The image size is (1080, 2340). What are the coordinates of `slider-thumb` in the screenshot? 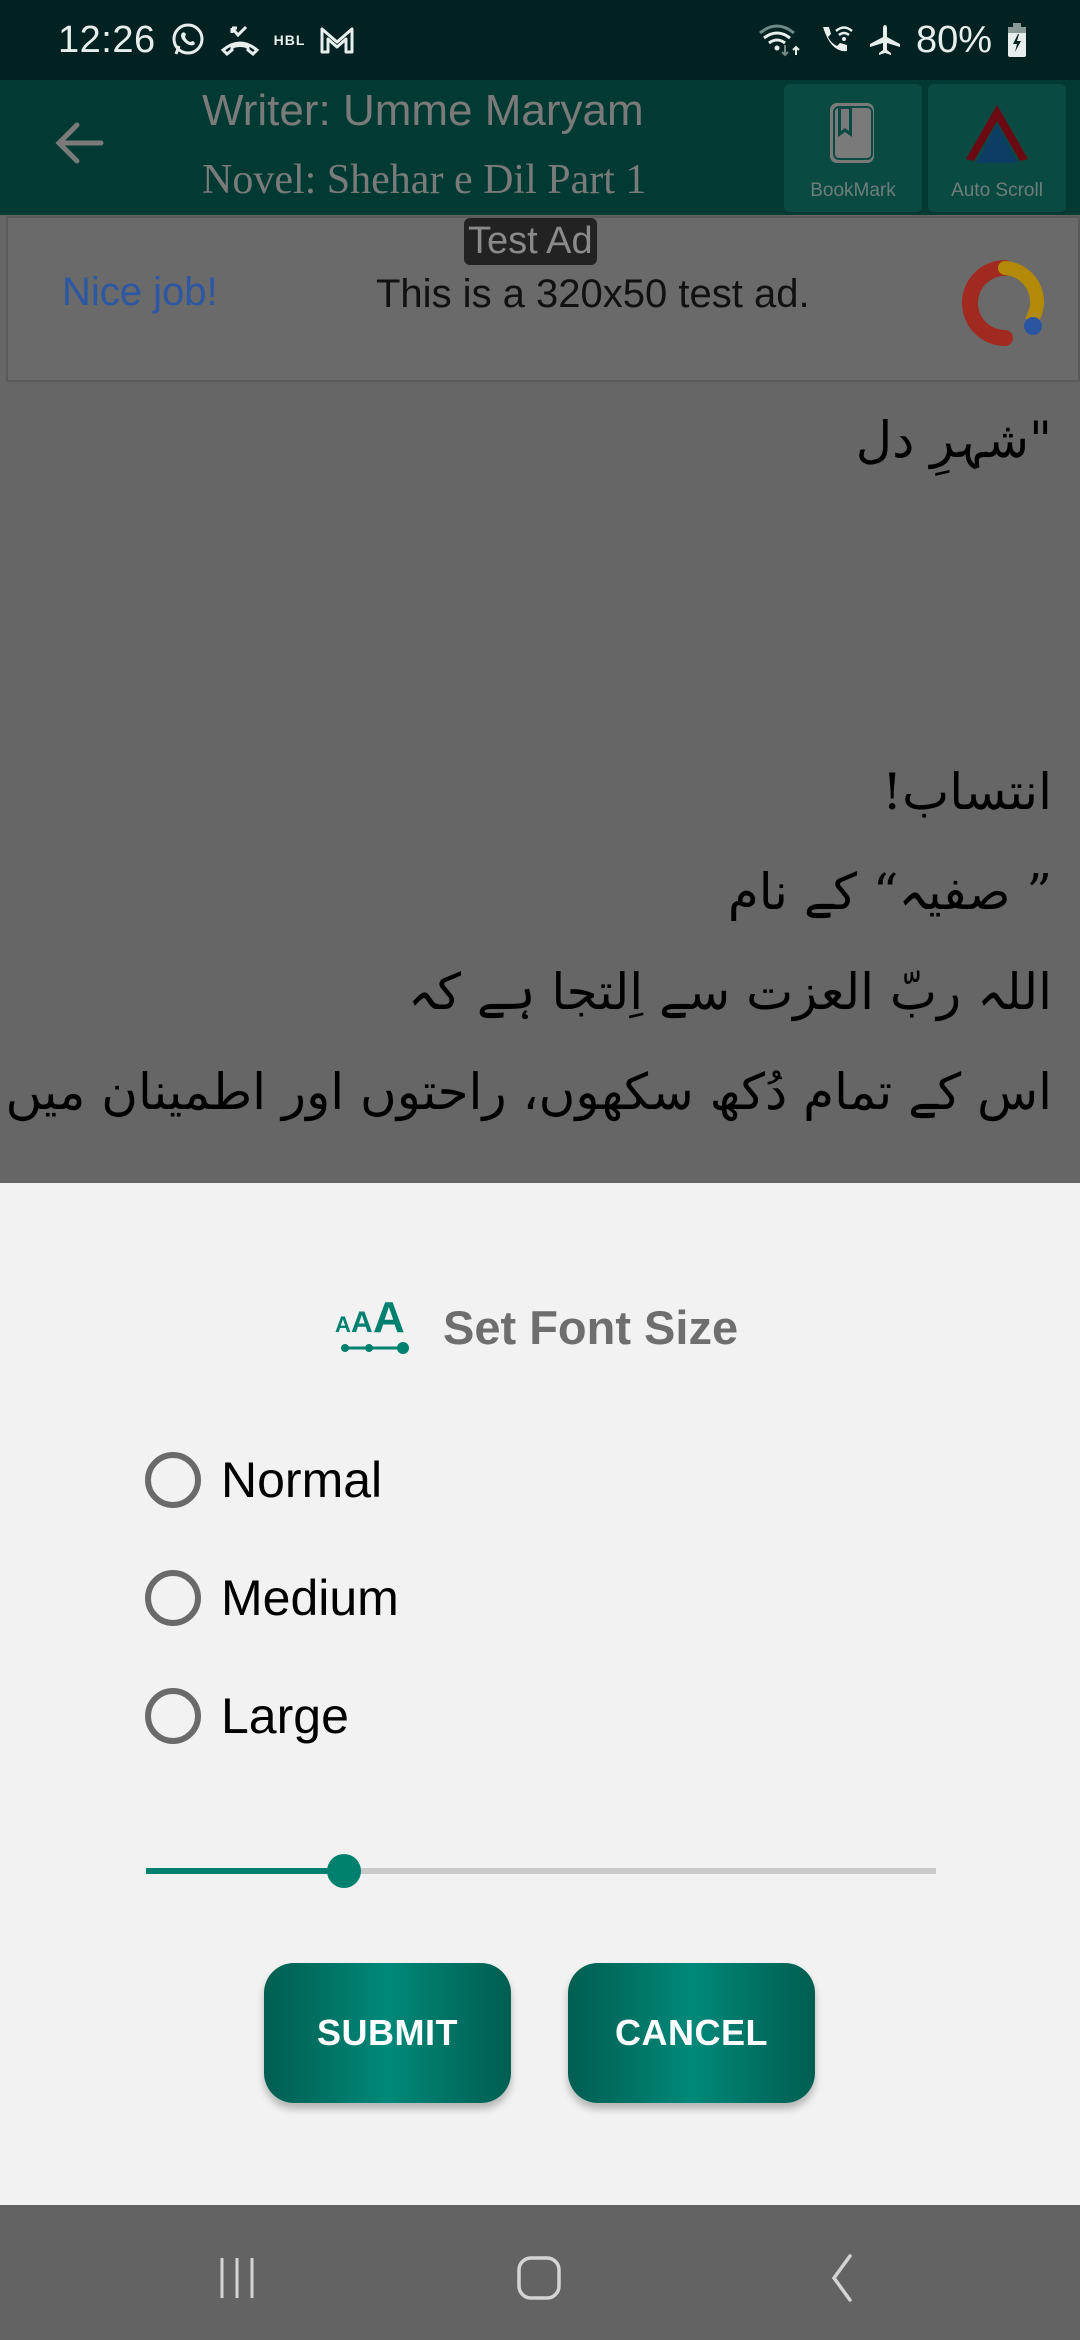 It's located at (343, 1871).